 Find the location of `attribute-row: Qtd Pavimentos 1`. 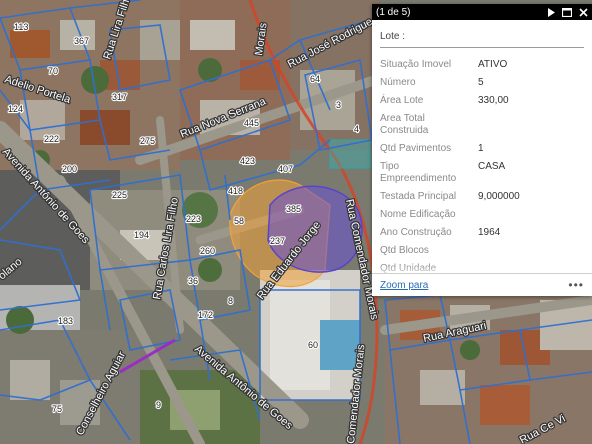

attribute-row: Qtd Pavimentos 1 is located at coordinates (482, 151).